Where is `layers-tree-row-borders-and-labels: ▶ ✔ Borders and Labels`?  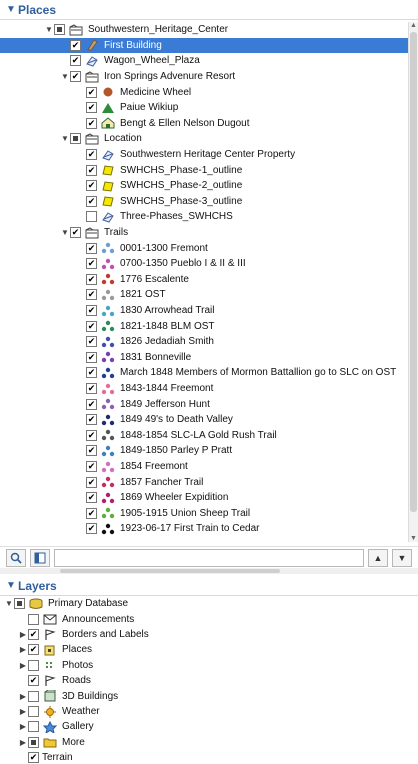 layers-tree-row-borders-and-labels: ▶ ✔ Borders and Labels is located at coordinates (204, 635).